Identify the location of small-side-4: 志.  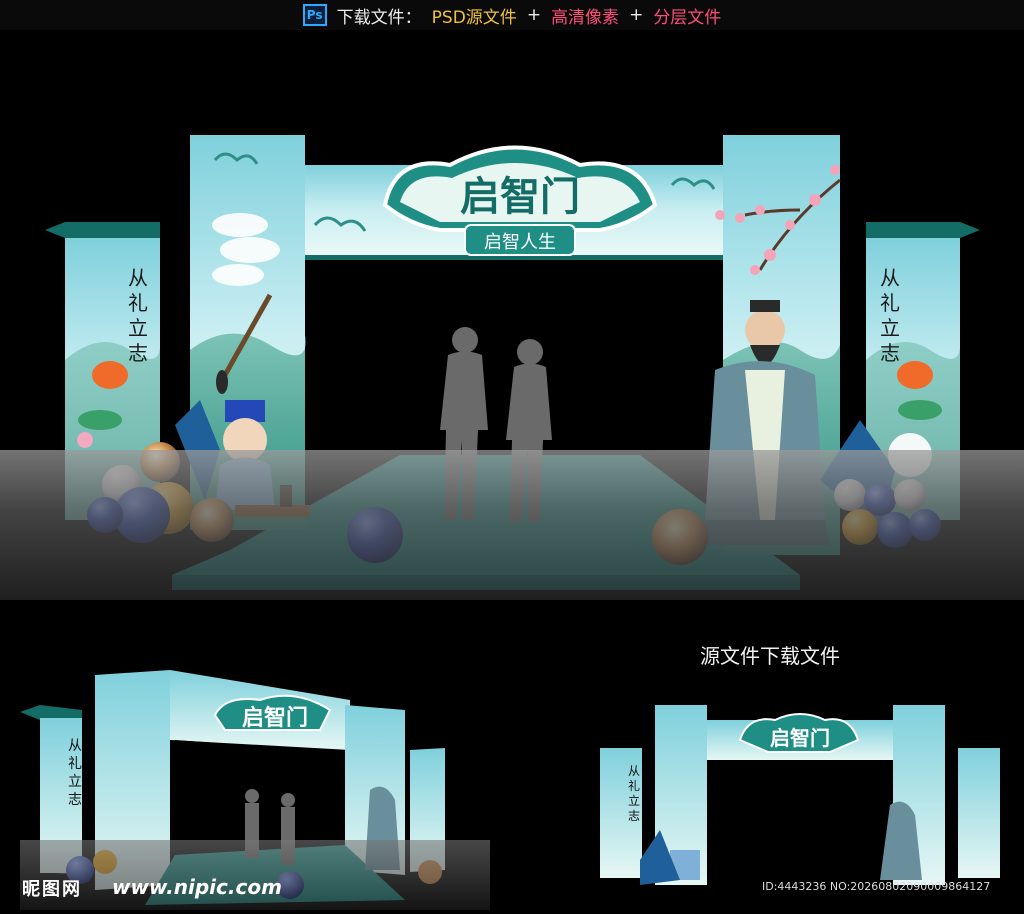
(75, 800).